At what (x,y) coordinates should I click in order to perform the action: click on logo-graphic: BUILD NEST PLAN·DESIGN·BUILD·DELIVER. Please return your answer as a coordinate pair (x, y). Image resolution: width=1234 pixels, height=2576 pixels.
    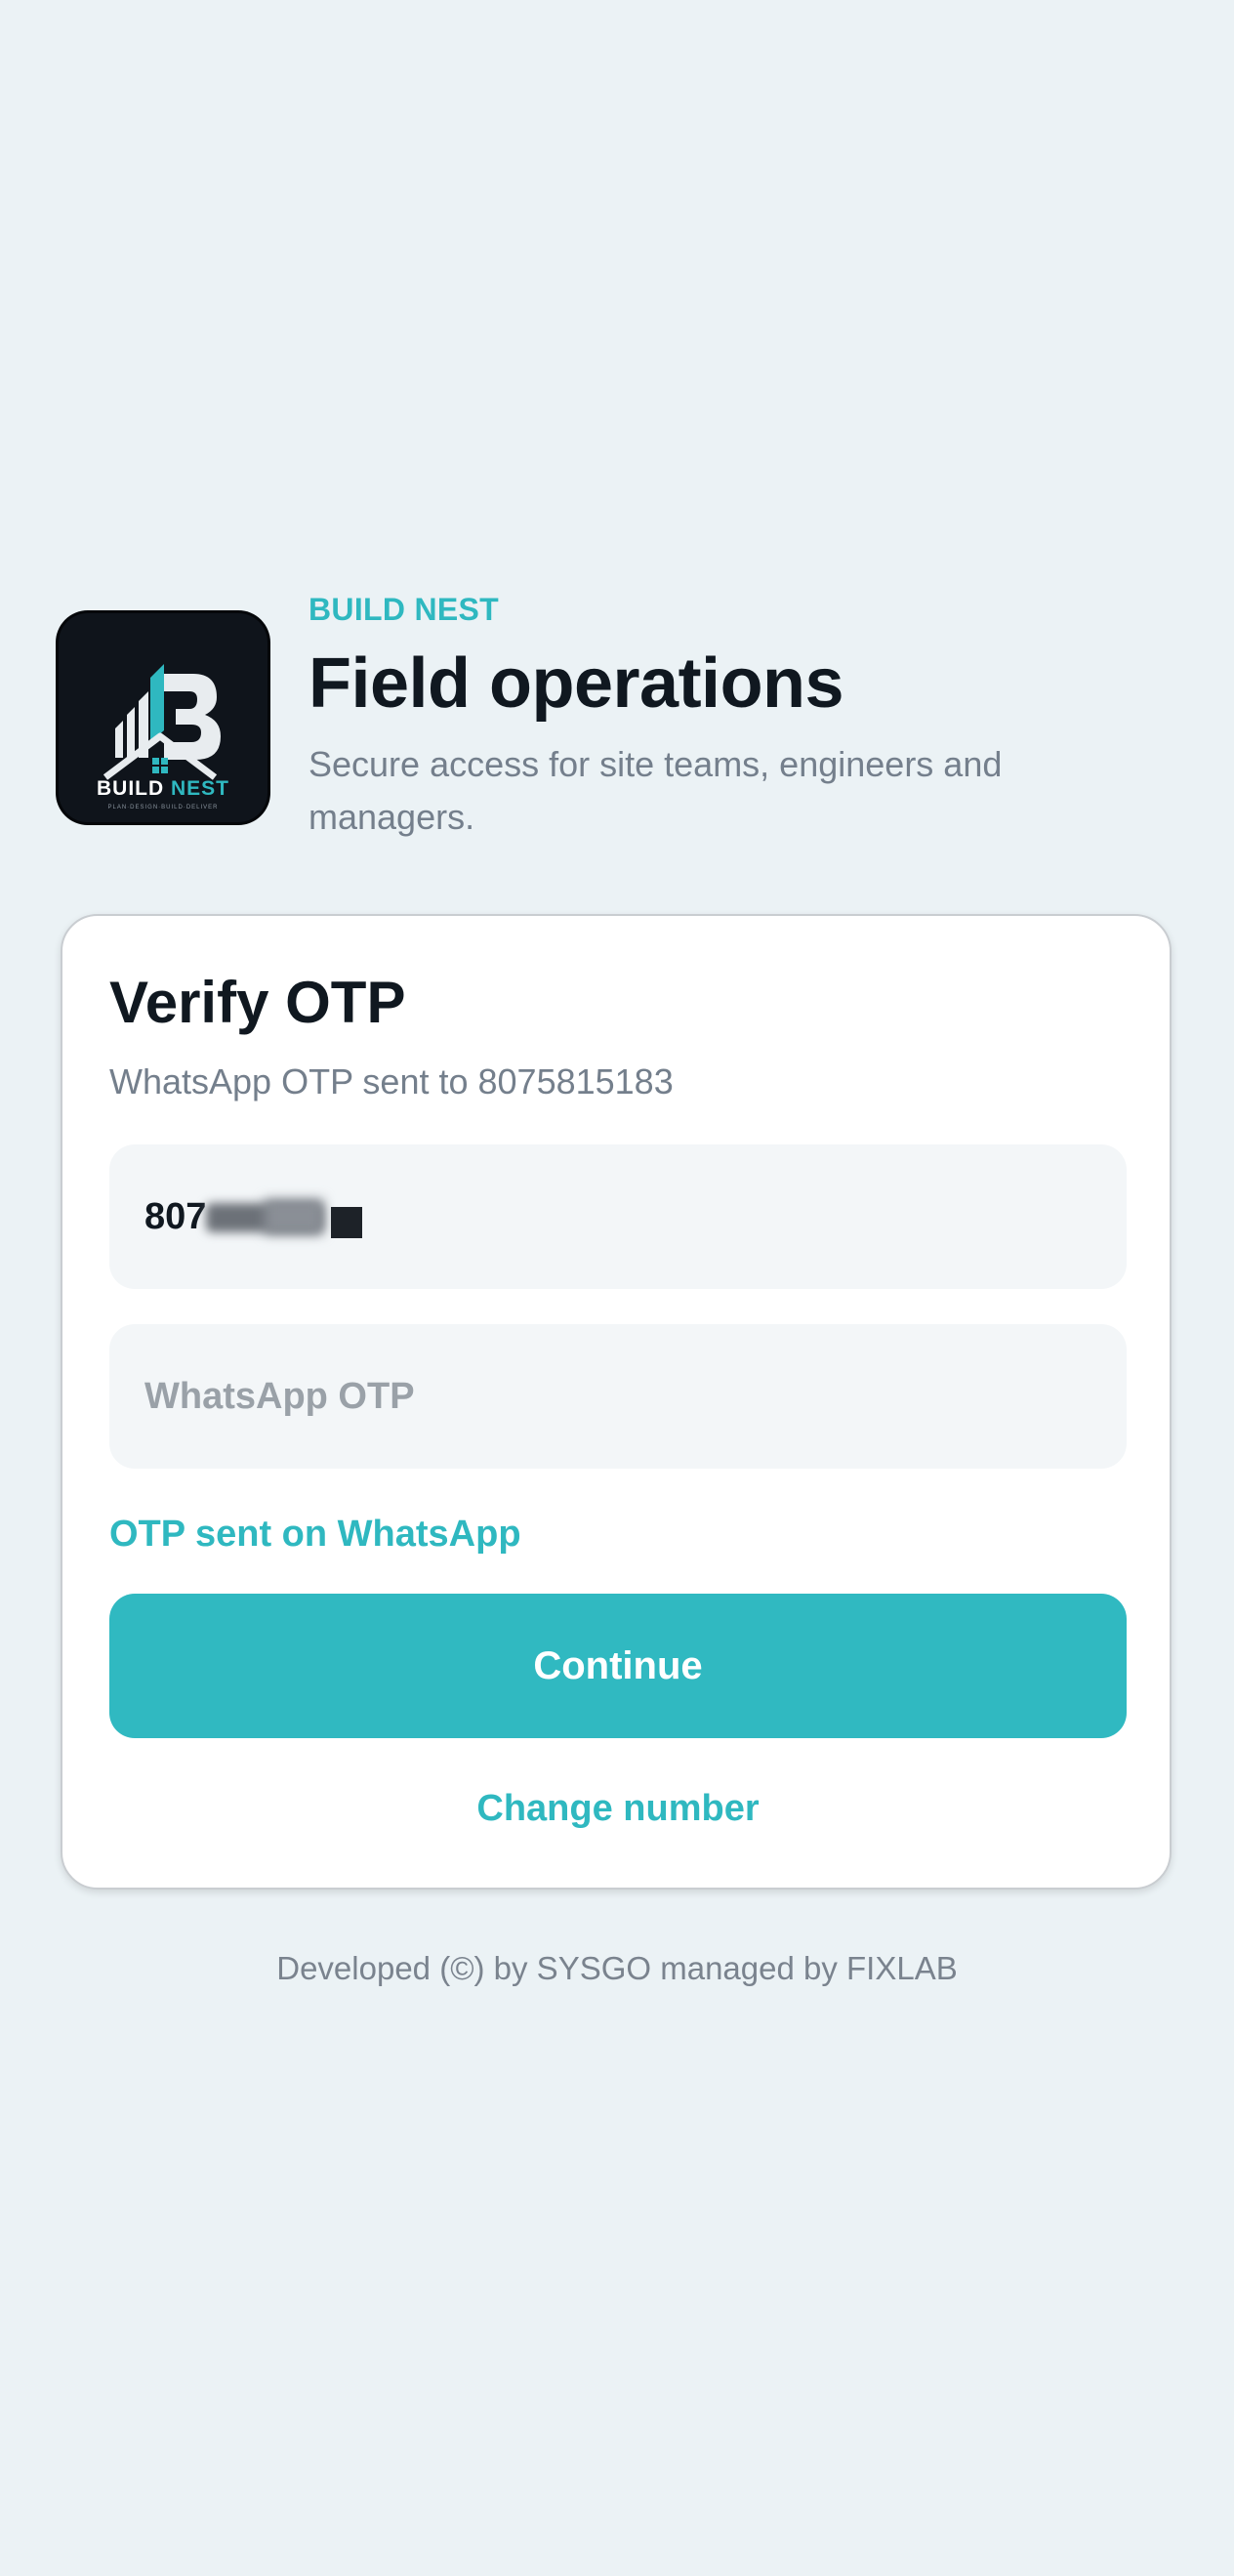
    Looking at the image, I should click on (163, 737).